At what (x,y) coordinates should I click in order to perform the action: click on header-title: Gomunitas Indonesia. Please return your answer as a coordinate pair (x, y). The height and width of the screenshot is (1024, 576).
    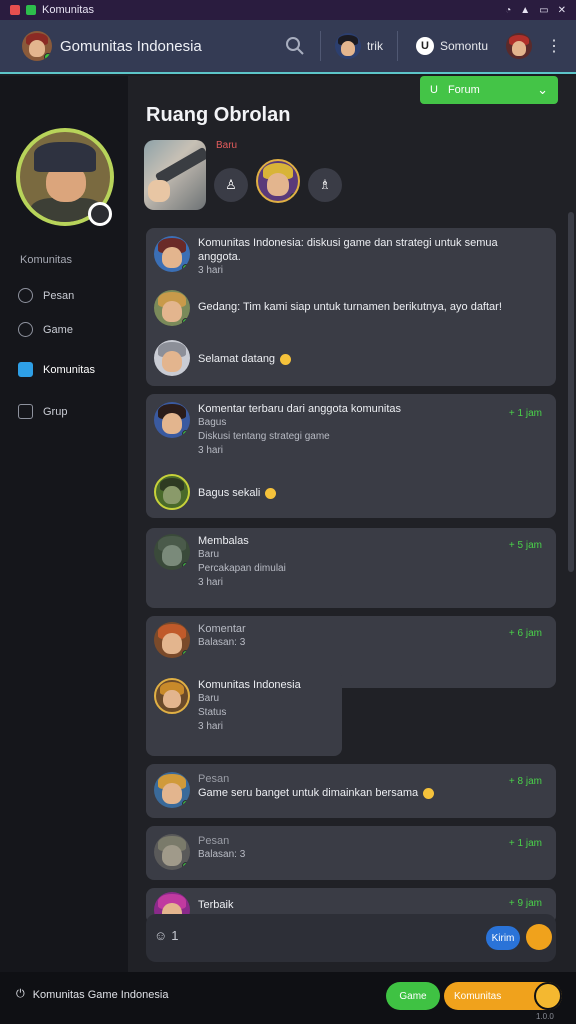
    Looking at the image, I should click on (131, 46).